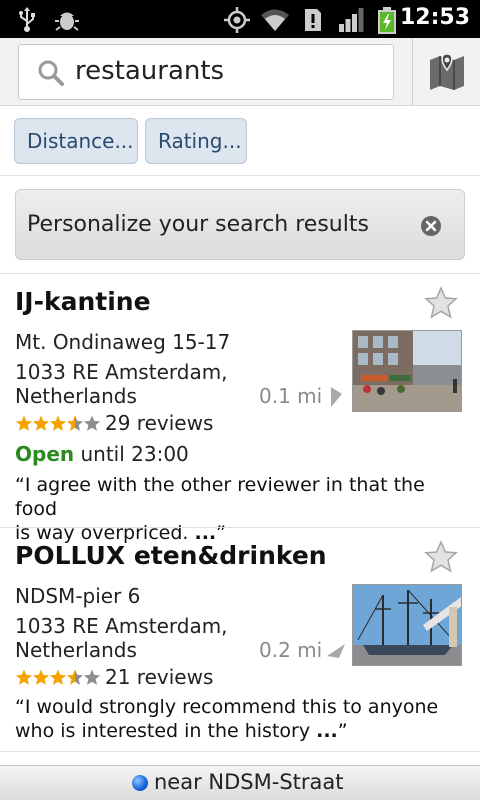 The height and width of the screenshot is (800, 480). What do you see at coordinates (351, 20) in the screenshot?
I see `signal-icon` at bounding box center [351, 20].